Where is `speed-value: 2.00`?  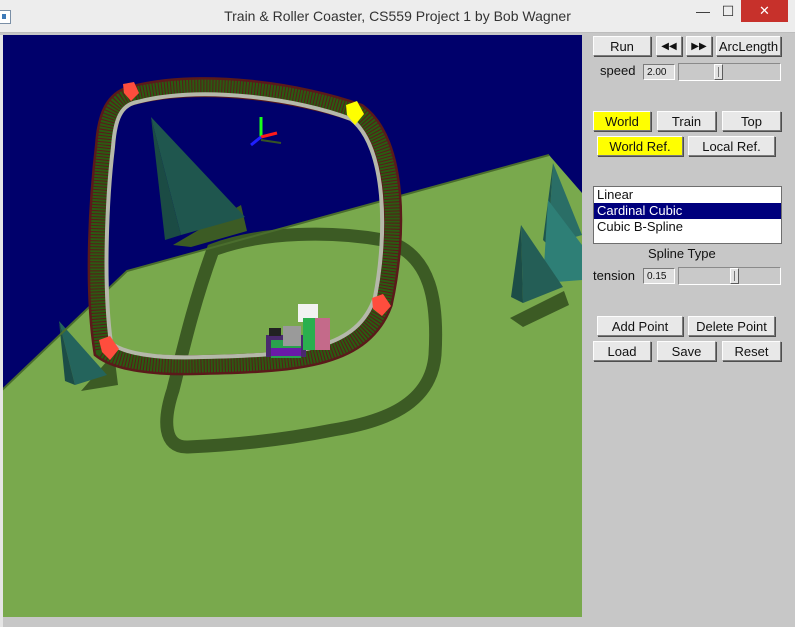 speed-value: 2.00 is located at coordinates (659, 72).